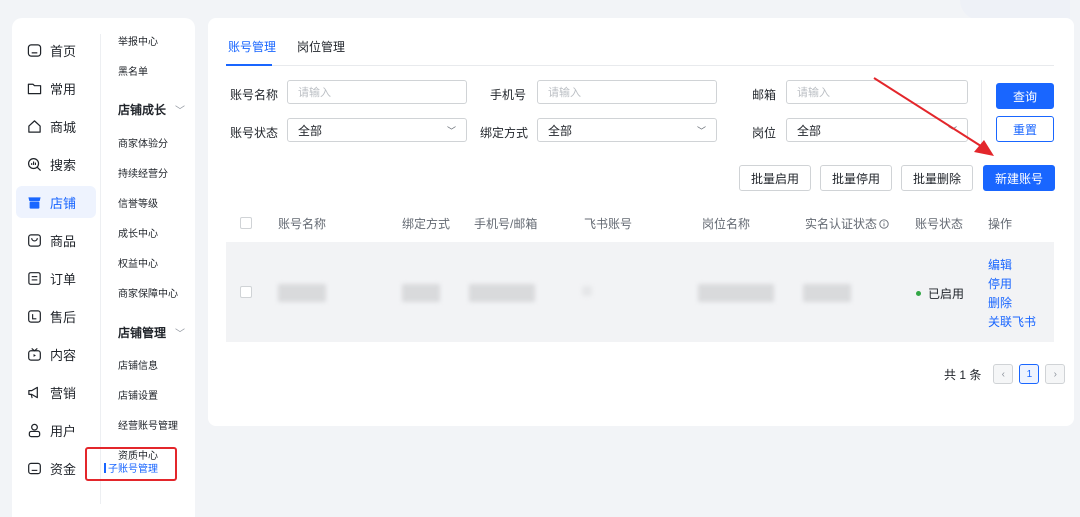 The width and height of the screenshot is (1080, 517). What do you see at coordinates (34, 240) in the screenshot?
I see `product-icon` at bounding box center [34, 240].